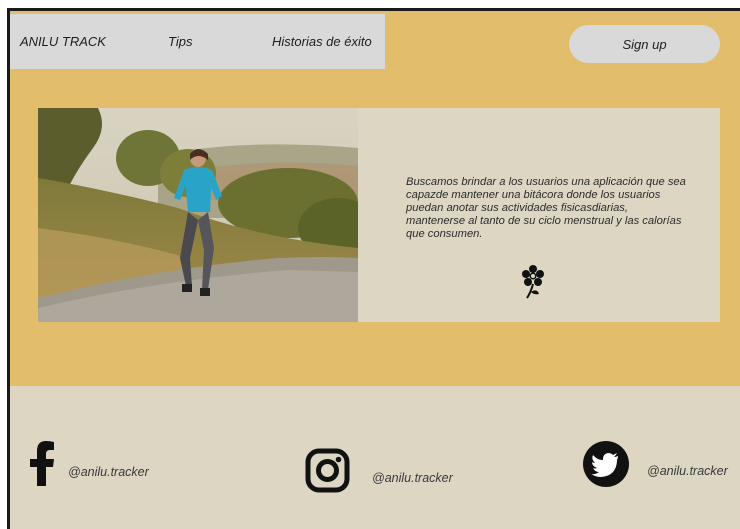 Image resolution: width=740 pixels, height=529 pixels. Describe the element at coordinates (606, 464) in the screenshot. I see `twitter-icon` at that location.